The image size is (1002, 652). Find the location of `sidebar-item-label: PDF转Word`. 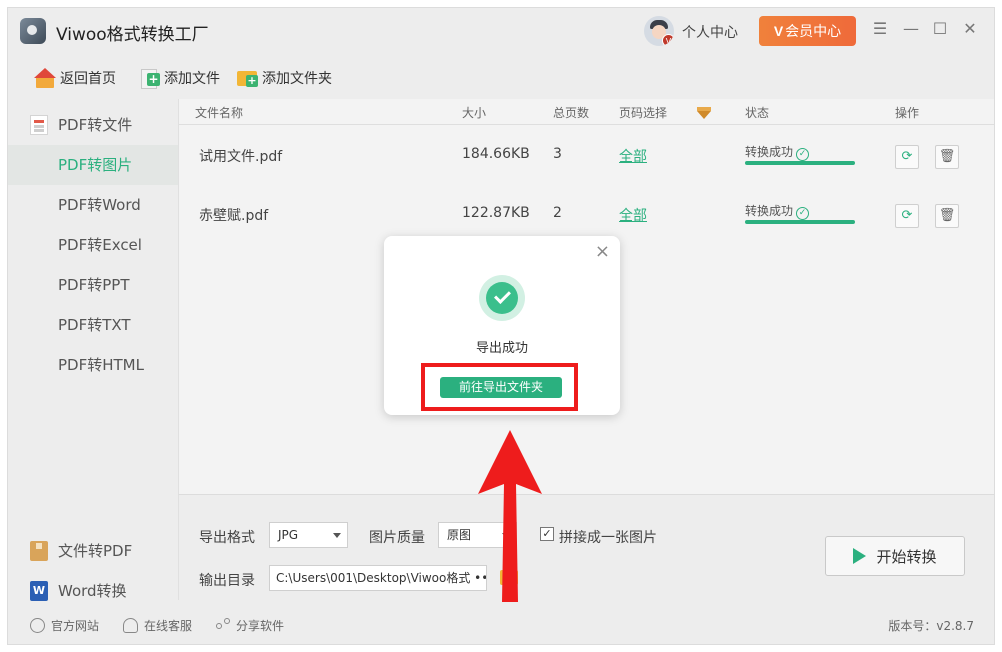

sidebar-item-label: PDF转Word is located at coordinates (99, 205).